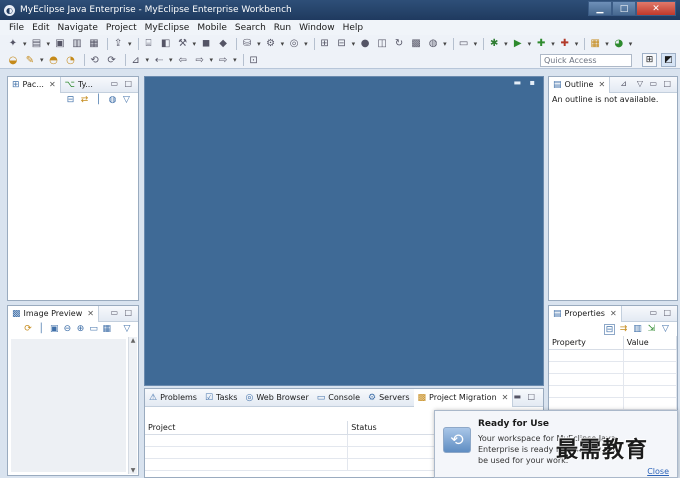  What do you see at coordinates (71, 60) in the screenshot?
I see `search-file-icon: ◔` at bounding box center [71, 60].